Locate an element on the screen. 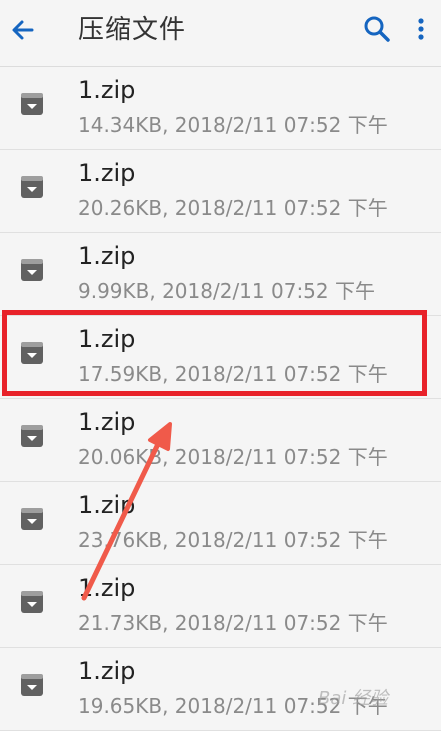 This screenshot has width=441, height=731. back-button is located at coordinates (24, 30).